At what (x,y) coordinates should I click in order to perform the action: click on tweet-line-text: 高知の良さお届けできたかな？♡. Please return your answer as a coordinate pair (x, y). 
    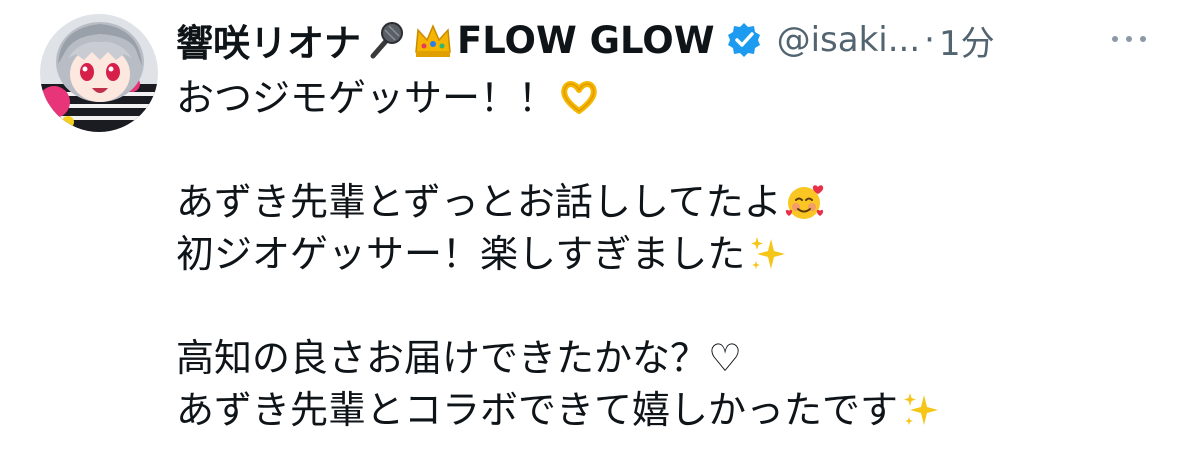
    Looking at the image, I should click on (459, 358).